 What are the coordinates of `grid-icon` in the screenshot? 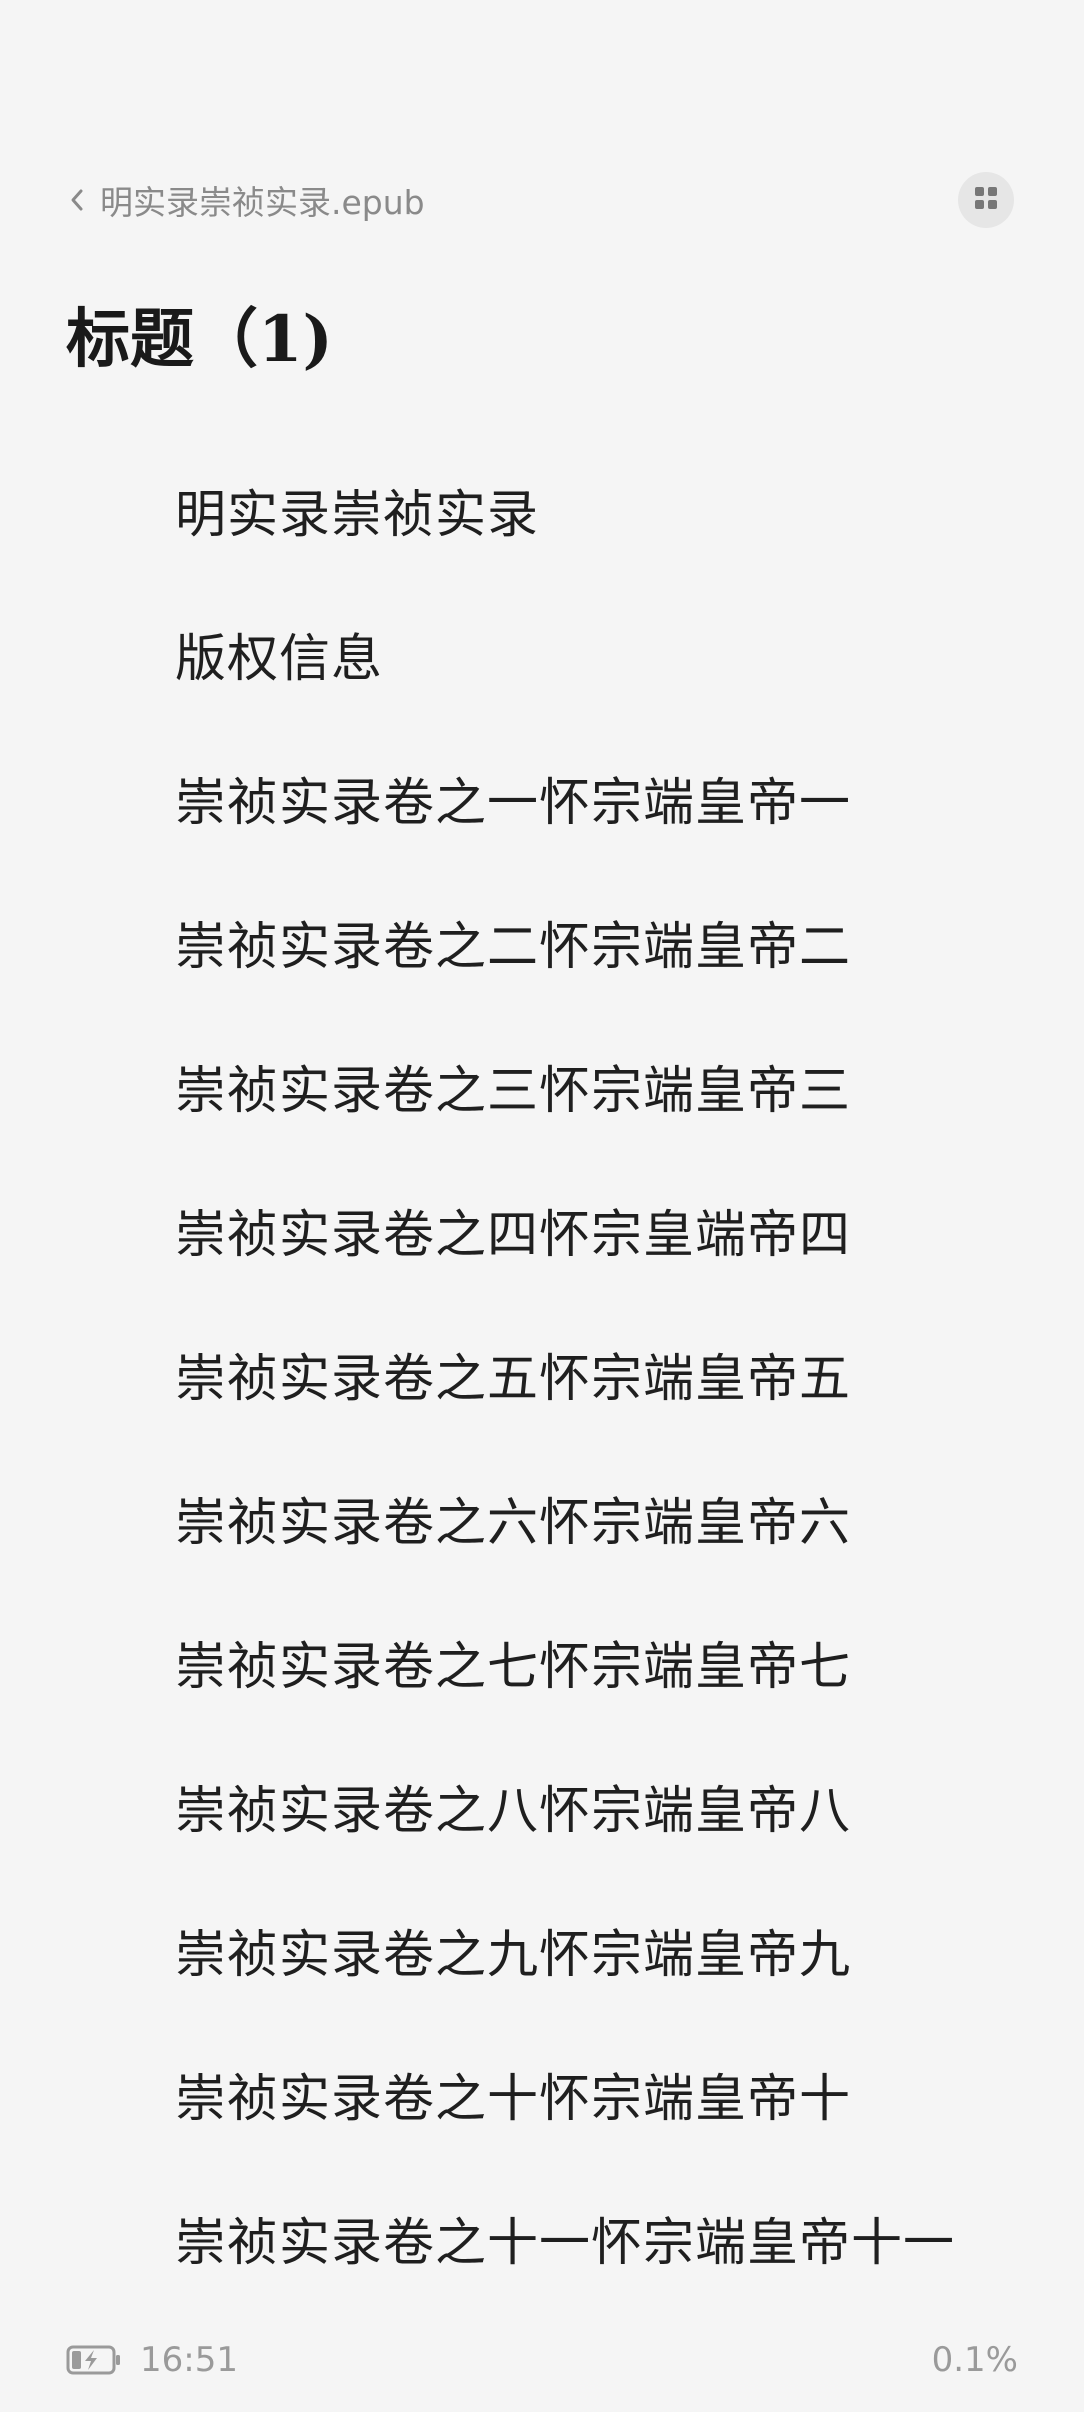 It's located at (986, 200).